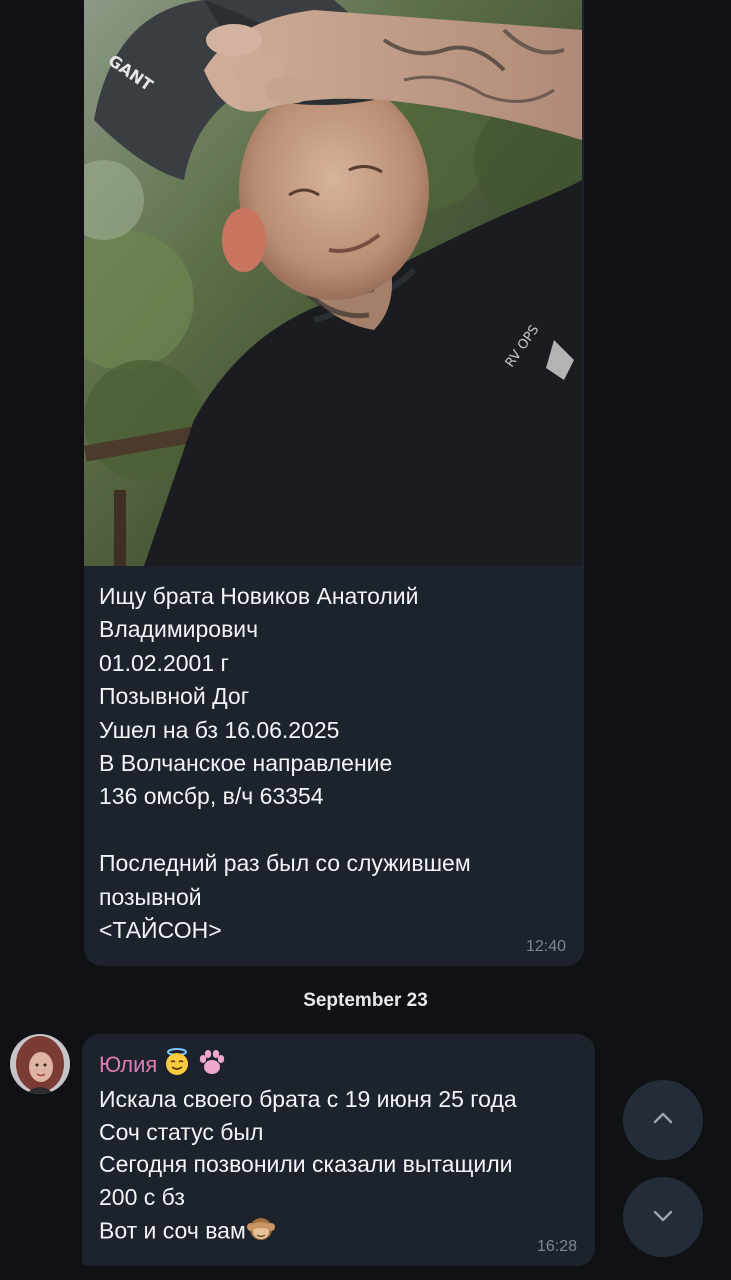 The width and height of the screenshot is (731, 1280). What do you see at coordinates (160, 929) in the screenshot?
I see `caption-line: <ТАЙСОН>` at bounding box center [160, 929].